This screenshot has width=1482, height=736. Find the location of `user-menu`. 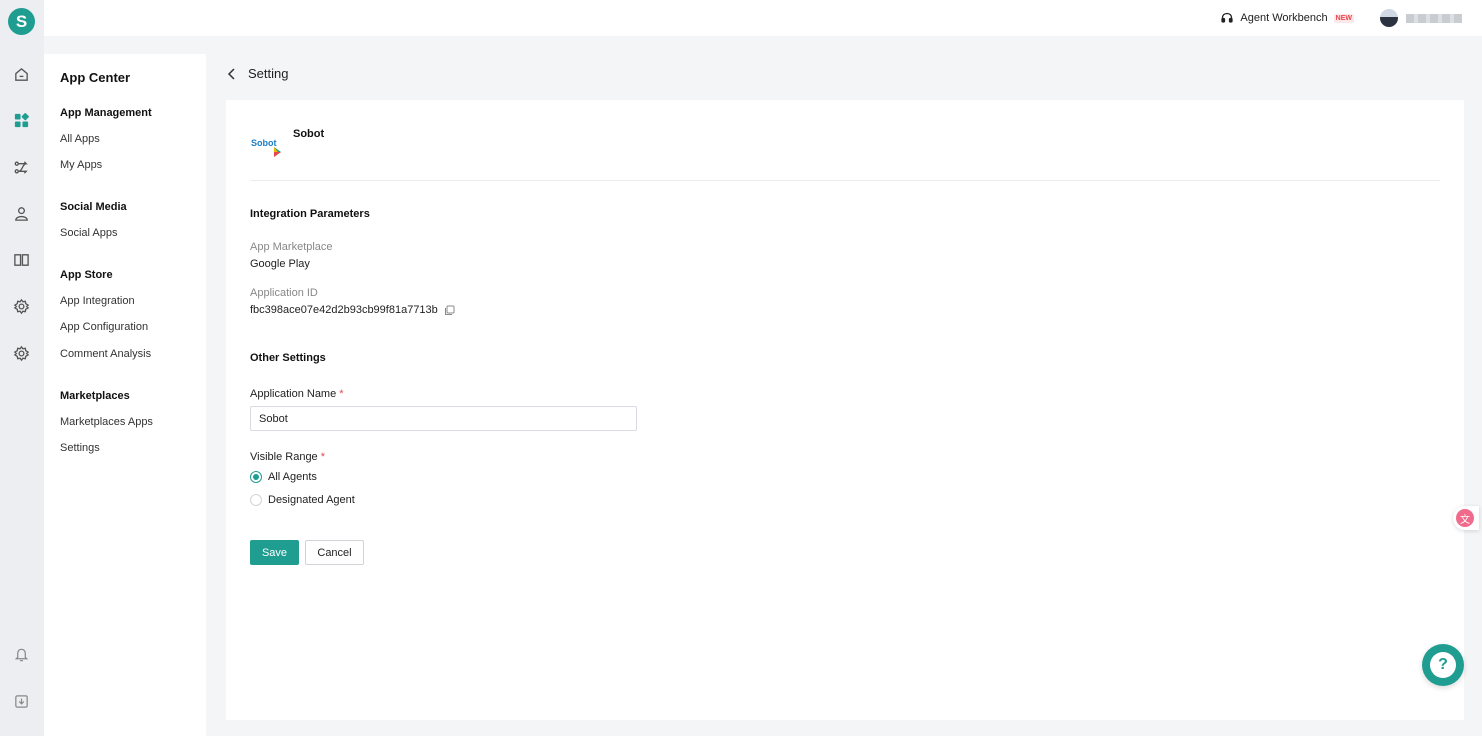

user-menu is located at coordinates (1421, 18).